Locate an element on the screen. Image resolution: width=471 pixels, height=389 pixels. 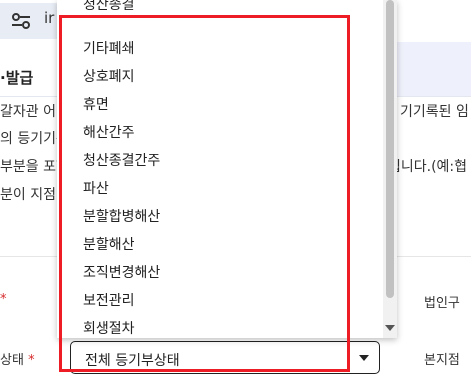
scroll-down-icon is located at coordinates (390, 328).